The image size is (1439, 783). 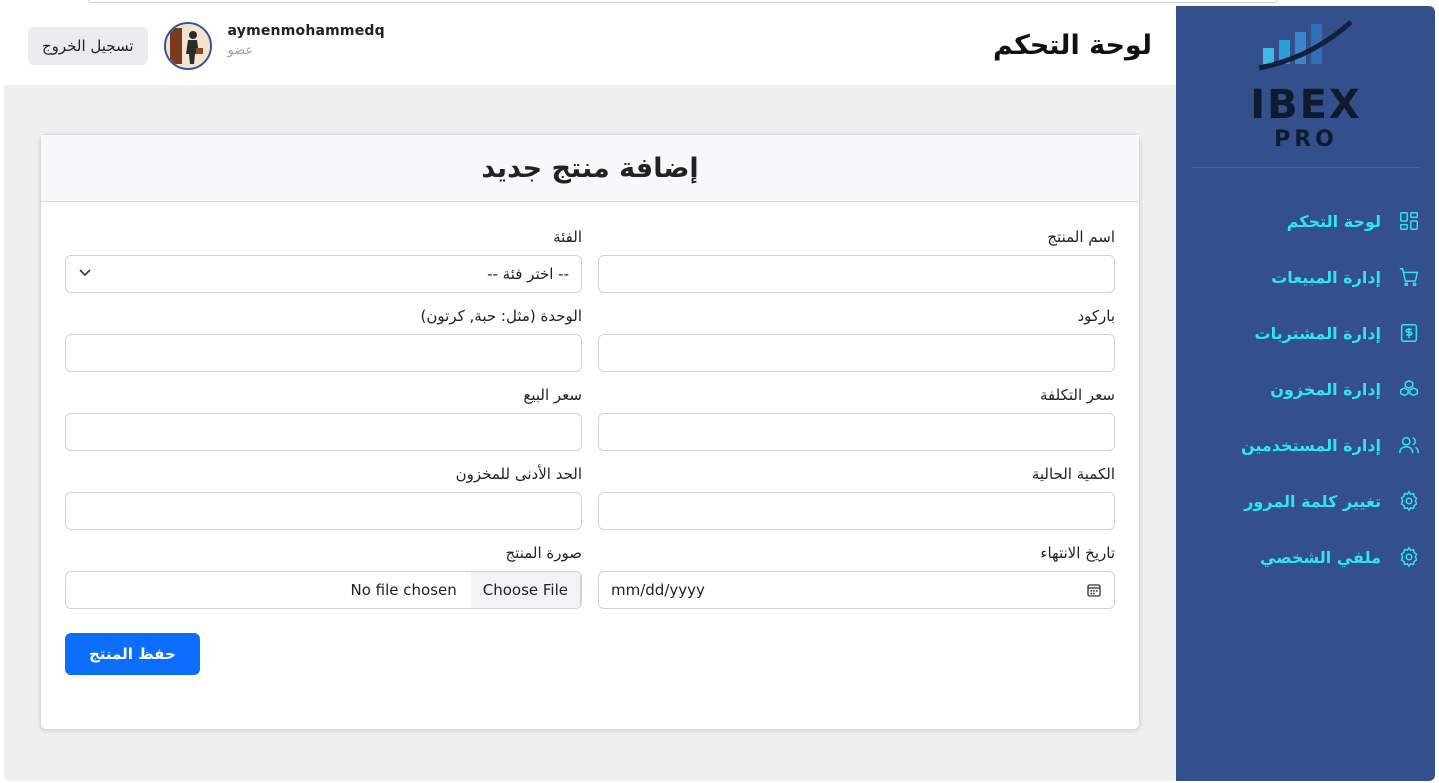 What do you see at coordinates (306, 31) in the screenshot?
I see `username: aymenmohammedq` at bounding box center [306, 31].